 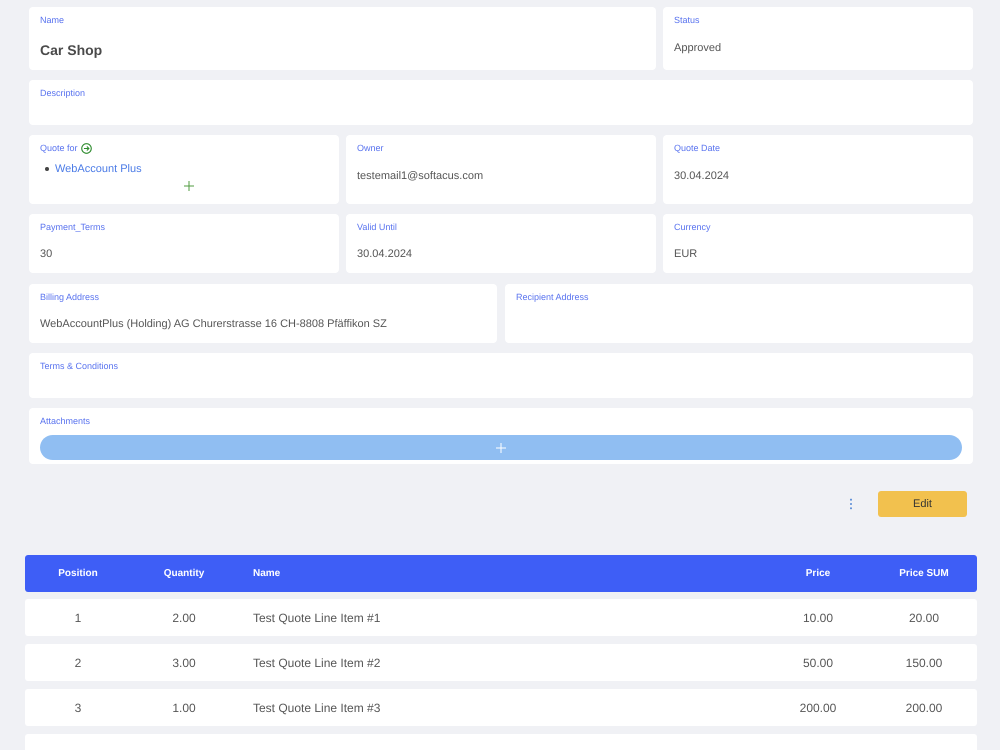 What do you see at coordinates (420, 176) in the screenshot?
I see `field-value: testemail1@softacus.com` at bounding box center [420, 176].